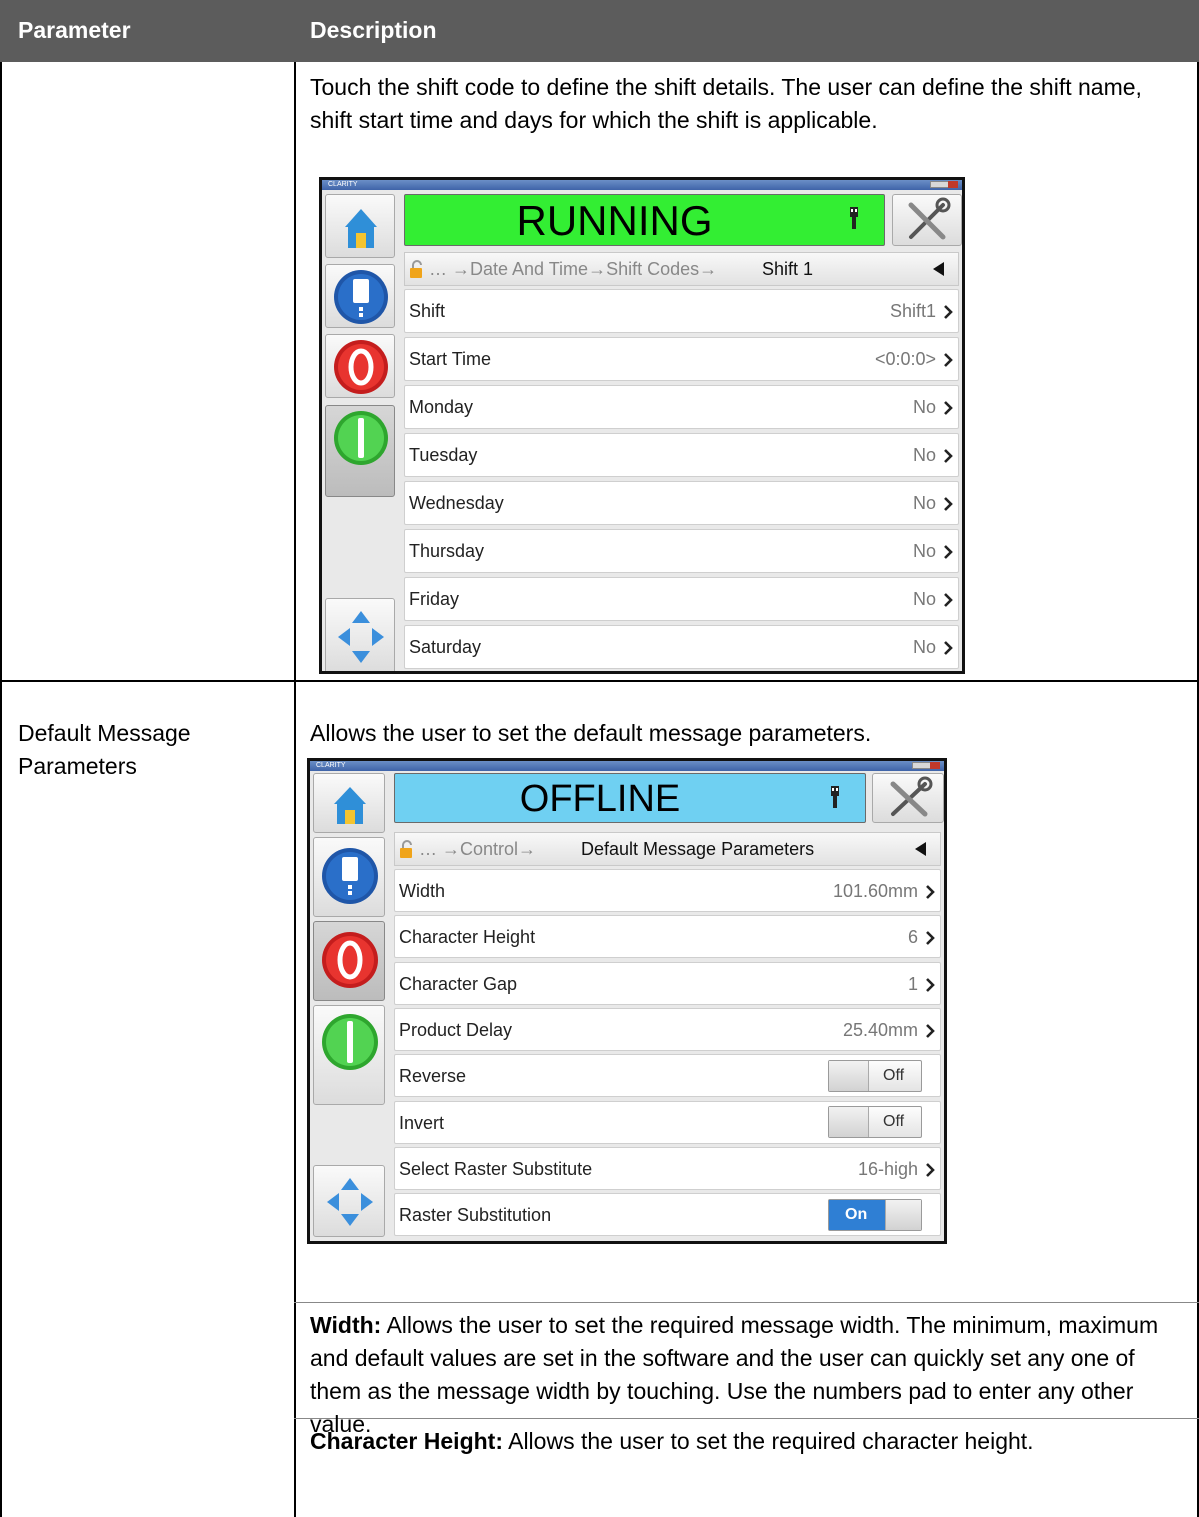 The height and width of the screenshot is (1517, 1199). Describe the element at coordinates (350, 1042) in the screenshot. I see `start-icon` at that location.